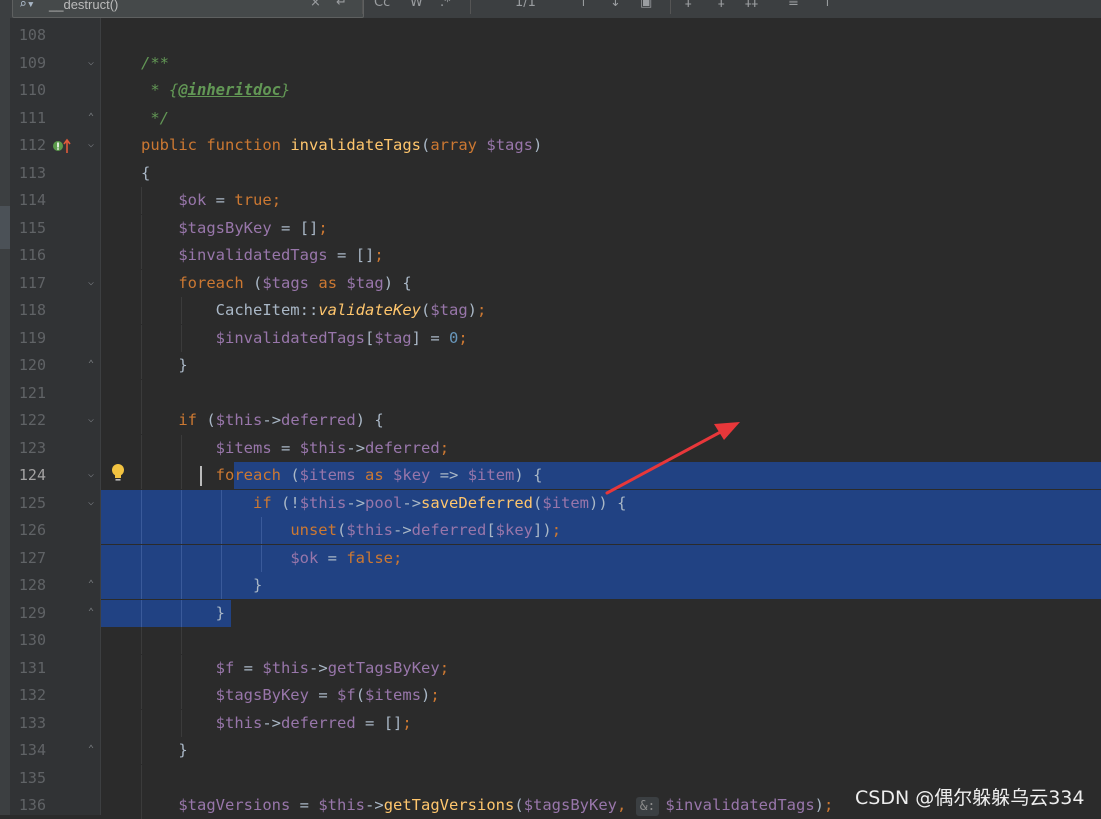 The image size is (1101, 819). I want to click on watermark: CSDN @偶尔躲躲乌云334, so click(970, 798).